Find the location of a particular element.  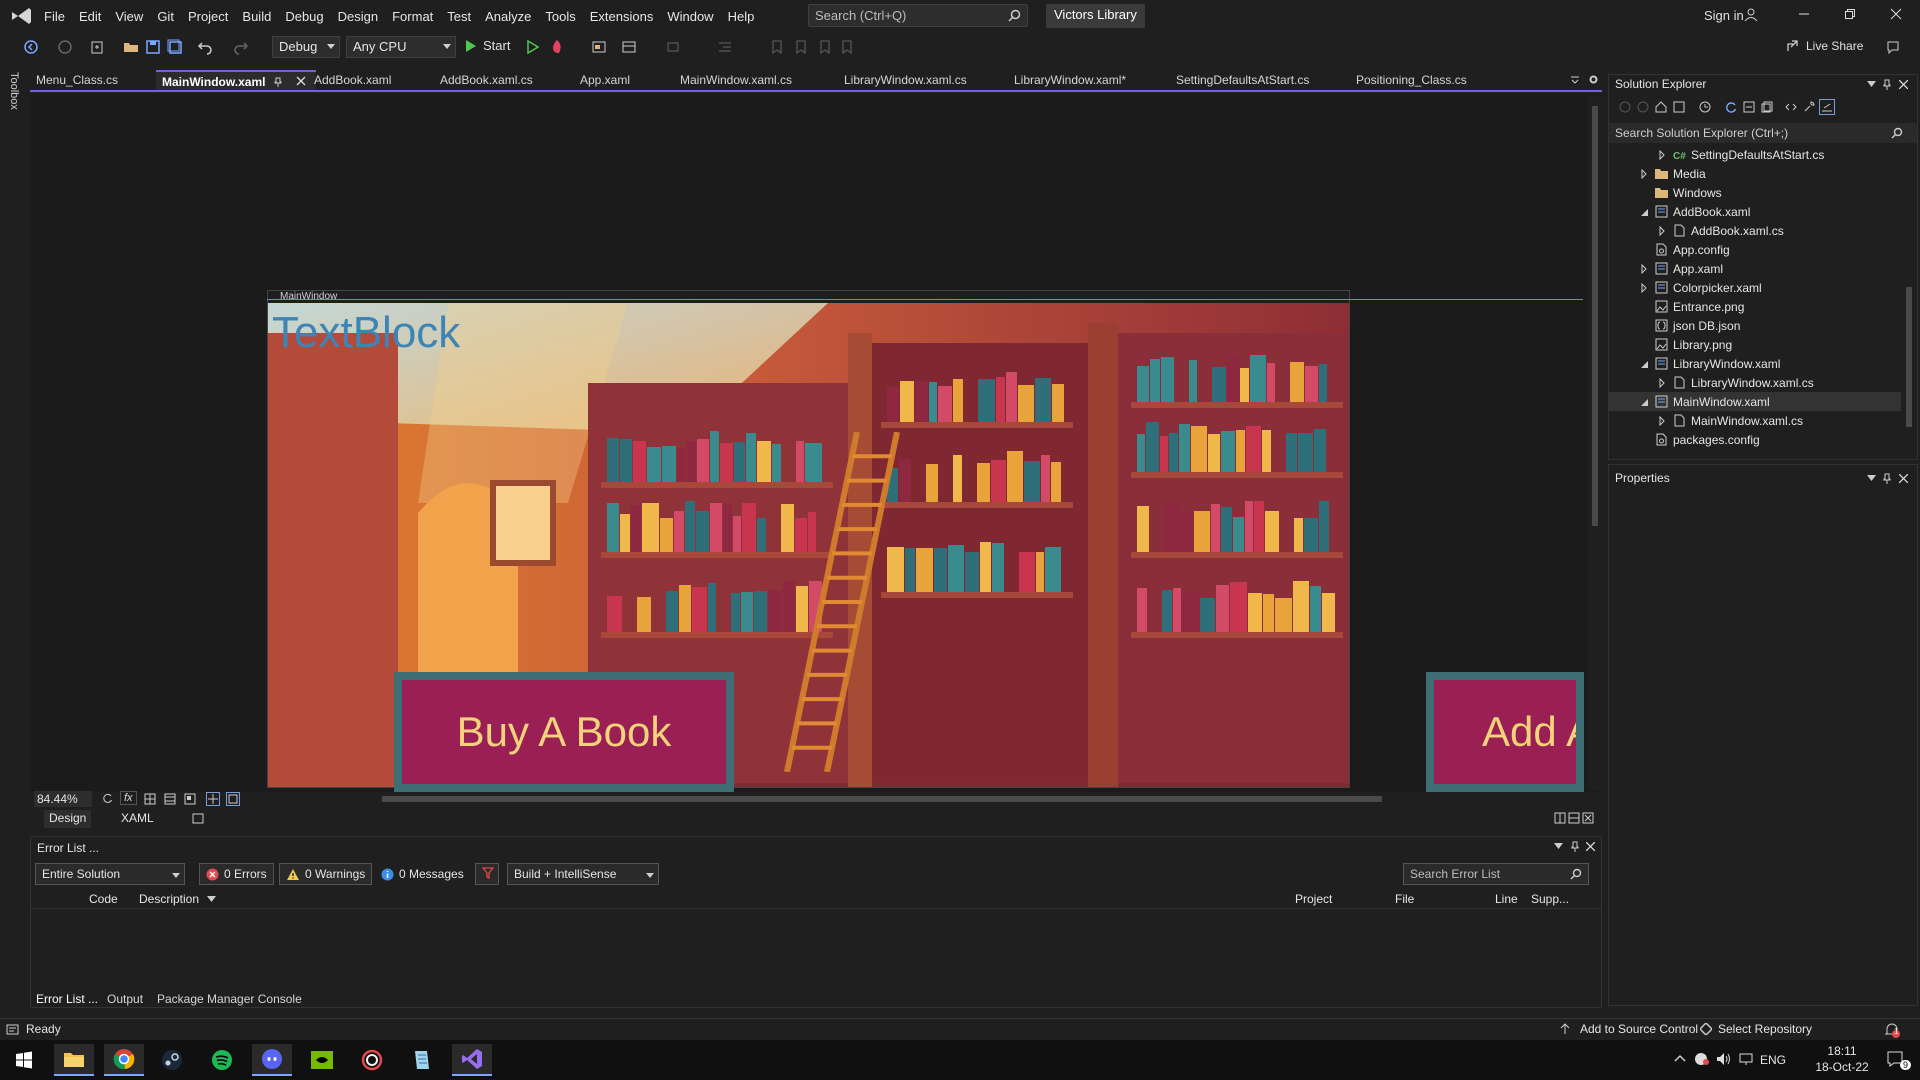

close-icon is located at coordinates (1590, 846).